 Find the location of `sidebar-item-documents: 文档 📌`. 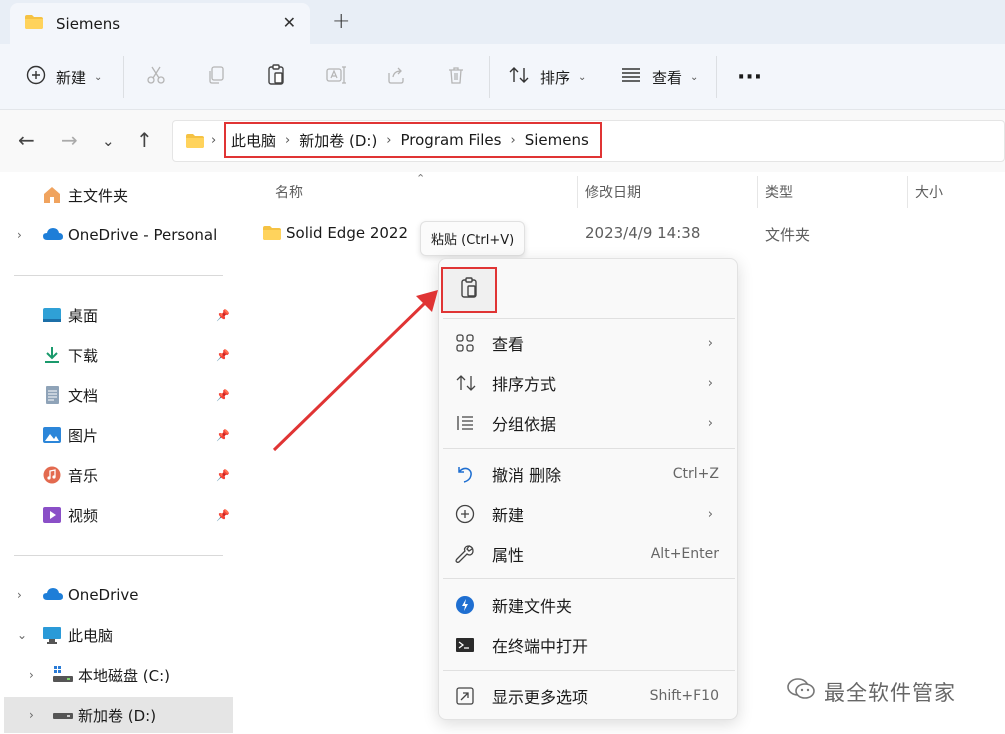

sidebar-item-documents: 文档 📌 is located at coordinates (116, 395).